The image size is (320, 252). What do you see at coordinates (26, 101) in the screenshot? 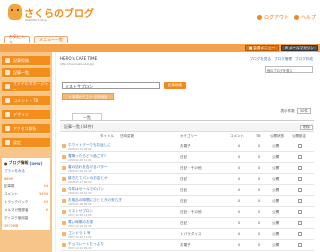
I see `sidebar-item-comments: コメント・TB` at bounding box center [26, 101].